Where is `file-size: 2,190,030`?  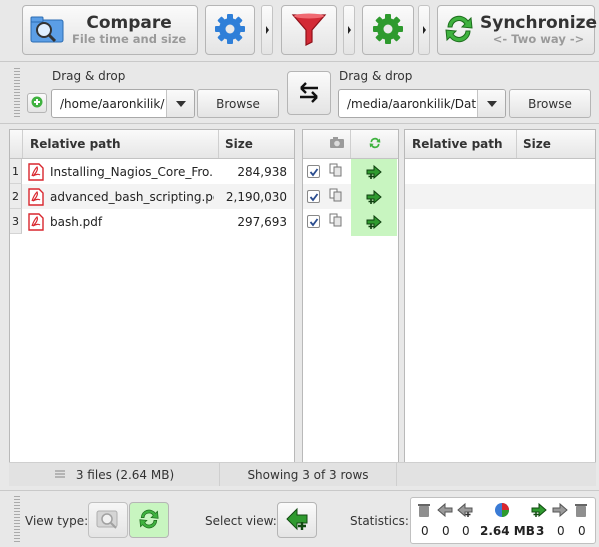
file-size: 2,190,030 is located at coordinates (256, 196).